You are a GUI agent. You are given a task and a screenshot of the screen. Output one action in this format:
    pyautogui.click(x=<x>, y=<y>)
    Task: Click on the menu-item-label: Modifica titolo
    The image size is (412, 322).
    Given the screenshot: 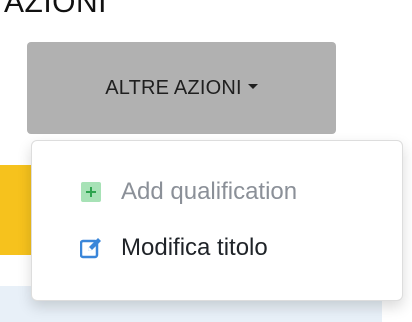 What is the action you would take?
    pyautogui.click(x=194, y=247)
    